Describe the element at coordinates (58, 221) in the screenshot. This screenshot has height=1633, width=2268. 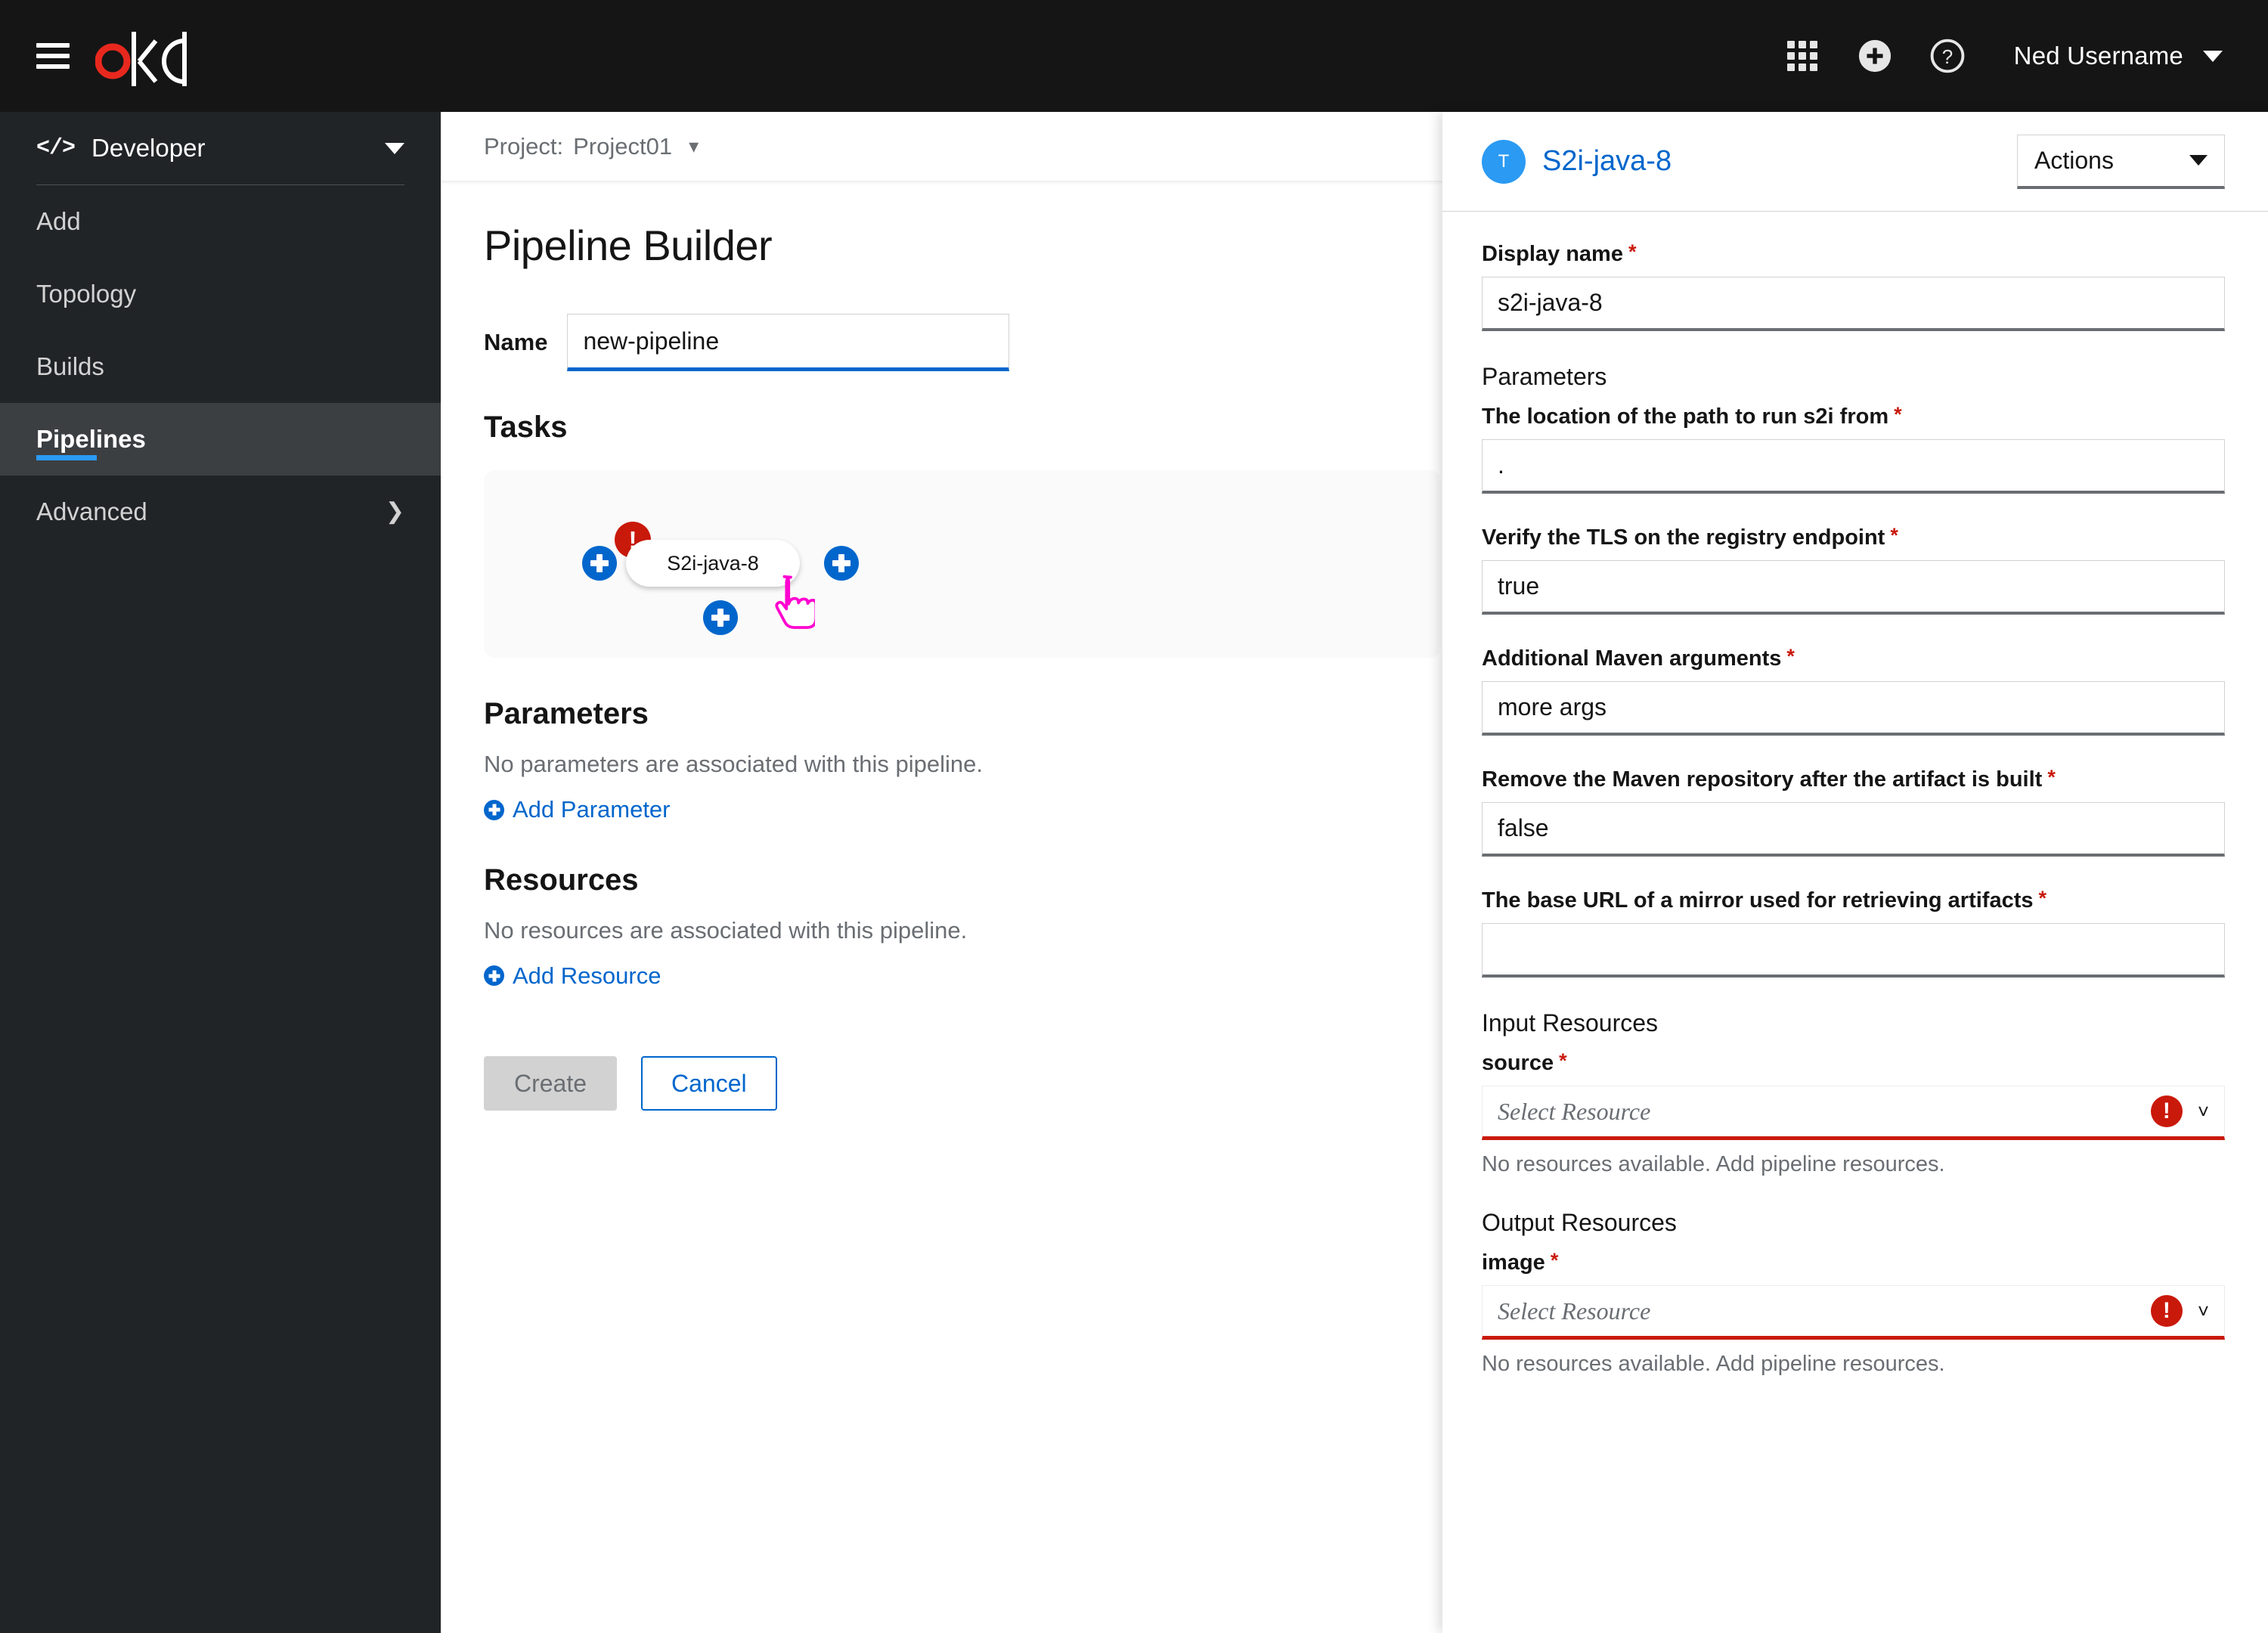
I see `sidebar-item-label: Add` at that location.